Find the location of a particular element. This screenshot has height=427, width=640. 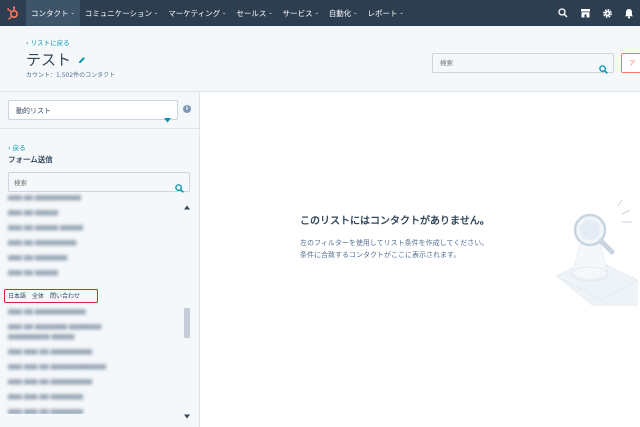

list-item: ▆▆▆ ▆▆ ▆▆▆▆▆▆▆▆▆ is located at coordinates (42, 244).